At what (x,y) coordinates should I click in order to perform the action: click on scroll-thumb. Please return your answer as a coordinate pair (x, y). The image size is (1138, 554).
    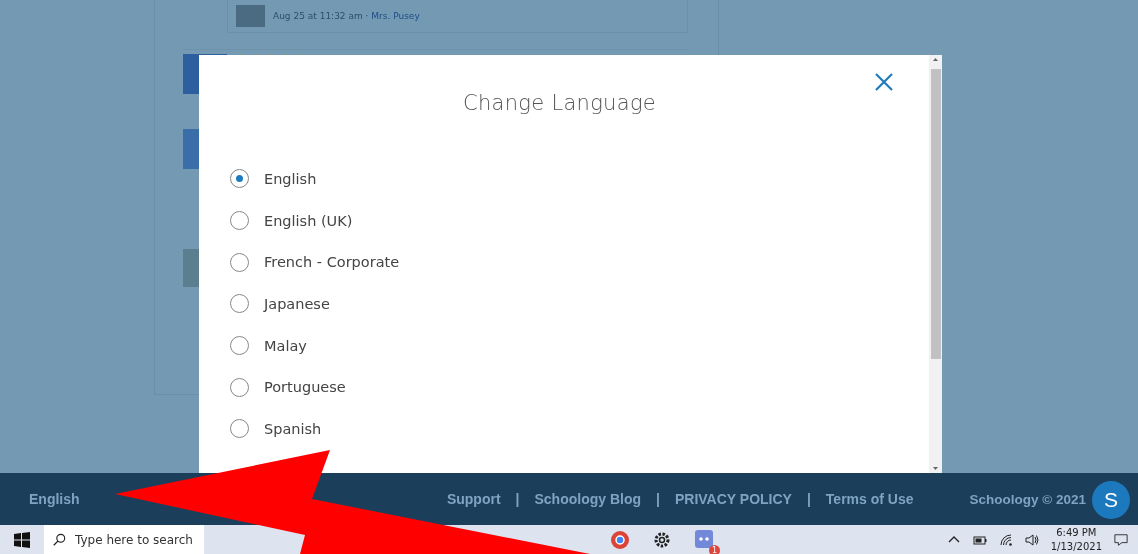
    Looking at the image, I should click on (935, 214).